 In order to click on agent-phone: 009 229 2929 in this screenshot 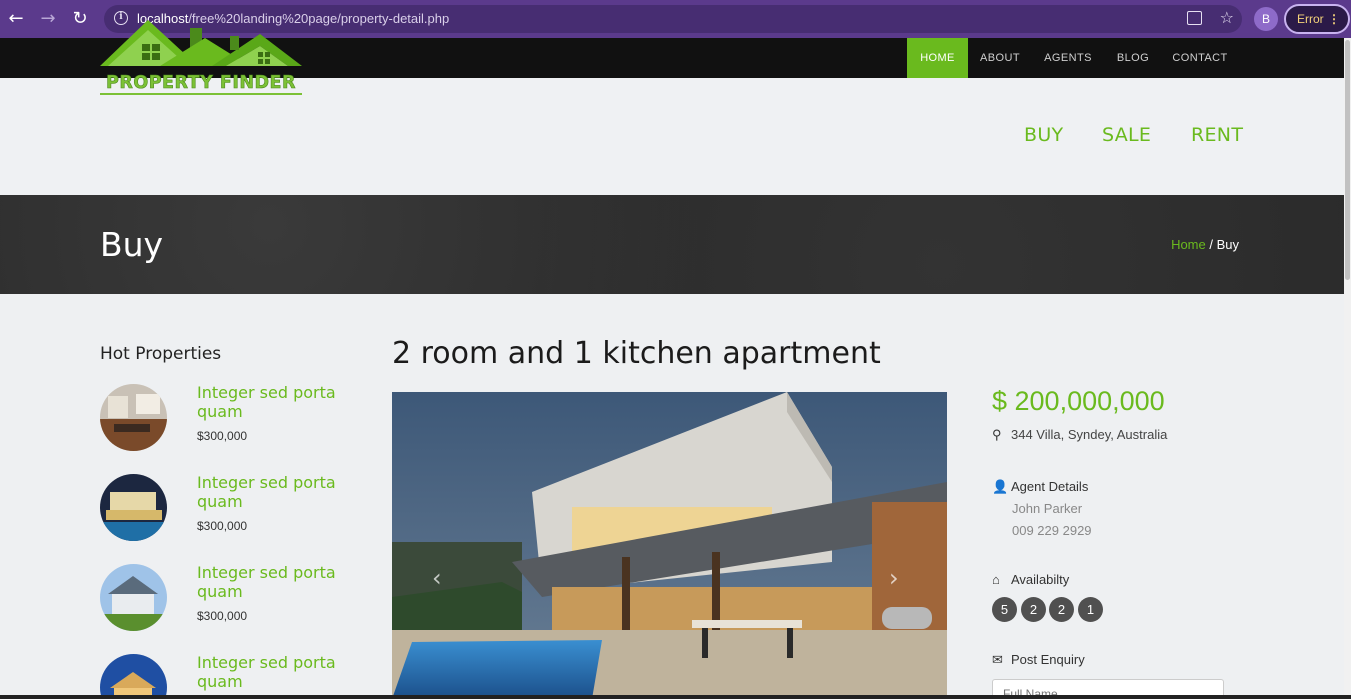, I will do `click(1052, 530)`.